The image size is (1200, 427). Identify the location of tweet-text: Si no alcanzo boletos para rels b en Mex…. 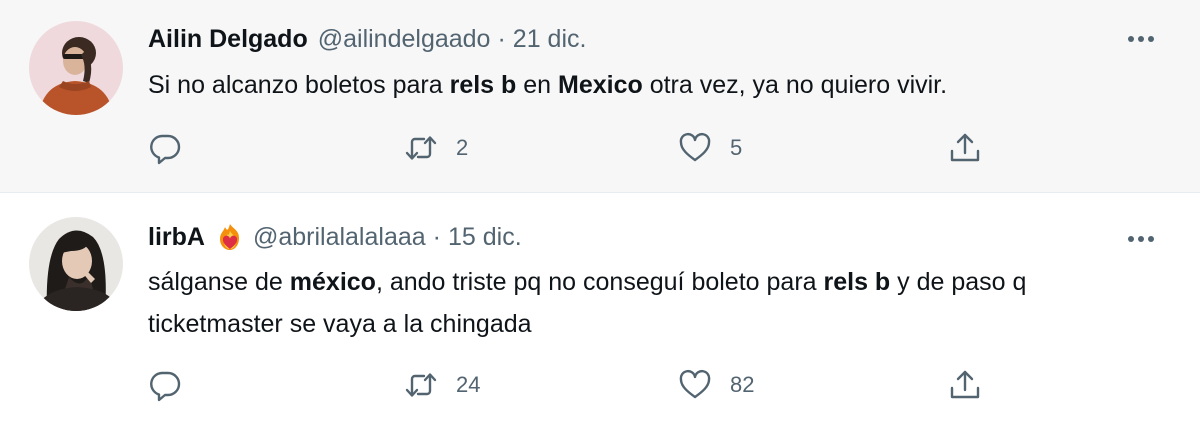
(628, 85).